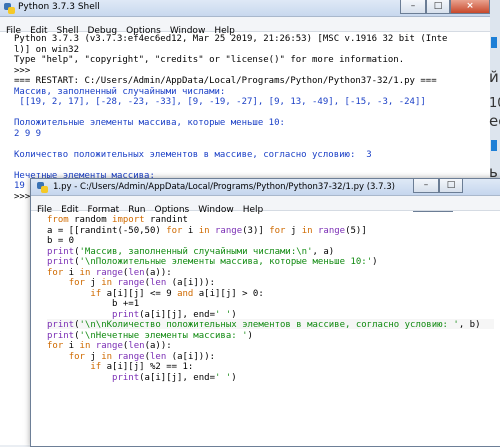 The image size is (500, 447). What do you see at coordinates (264, 294) in the screenshot?
I see `code-line: if a[i][j] <= 9 and a[i][j] > 0:` at bounding box center [264, 294].